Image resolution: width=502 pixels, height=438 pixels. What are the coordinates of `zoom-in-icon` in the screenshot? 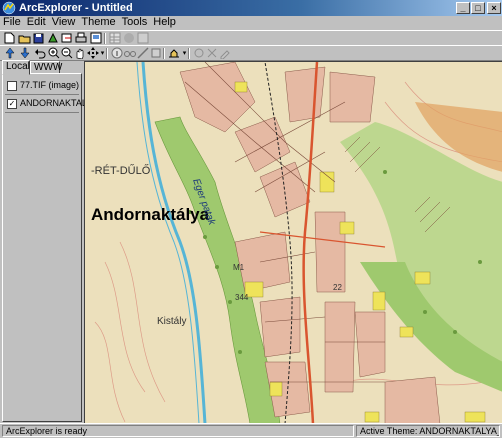 It's located at (53, 53).